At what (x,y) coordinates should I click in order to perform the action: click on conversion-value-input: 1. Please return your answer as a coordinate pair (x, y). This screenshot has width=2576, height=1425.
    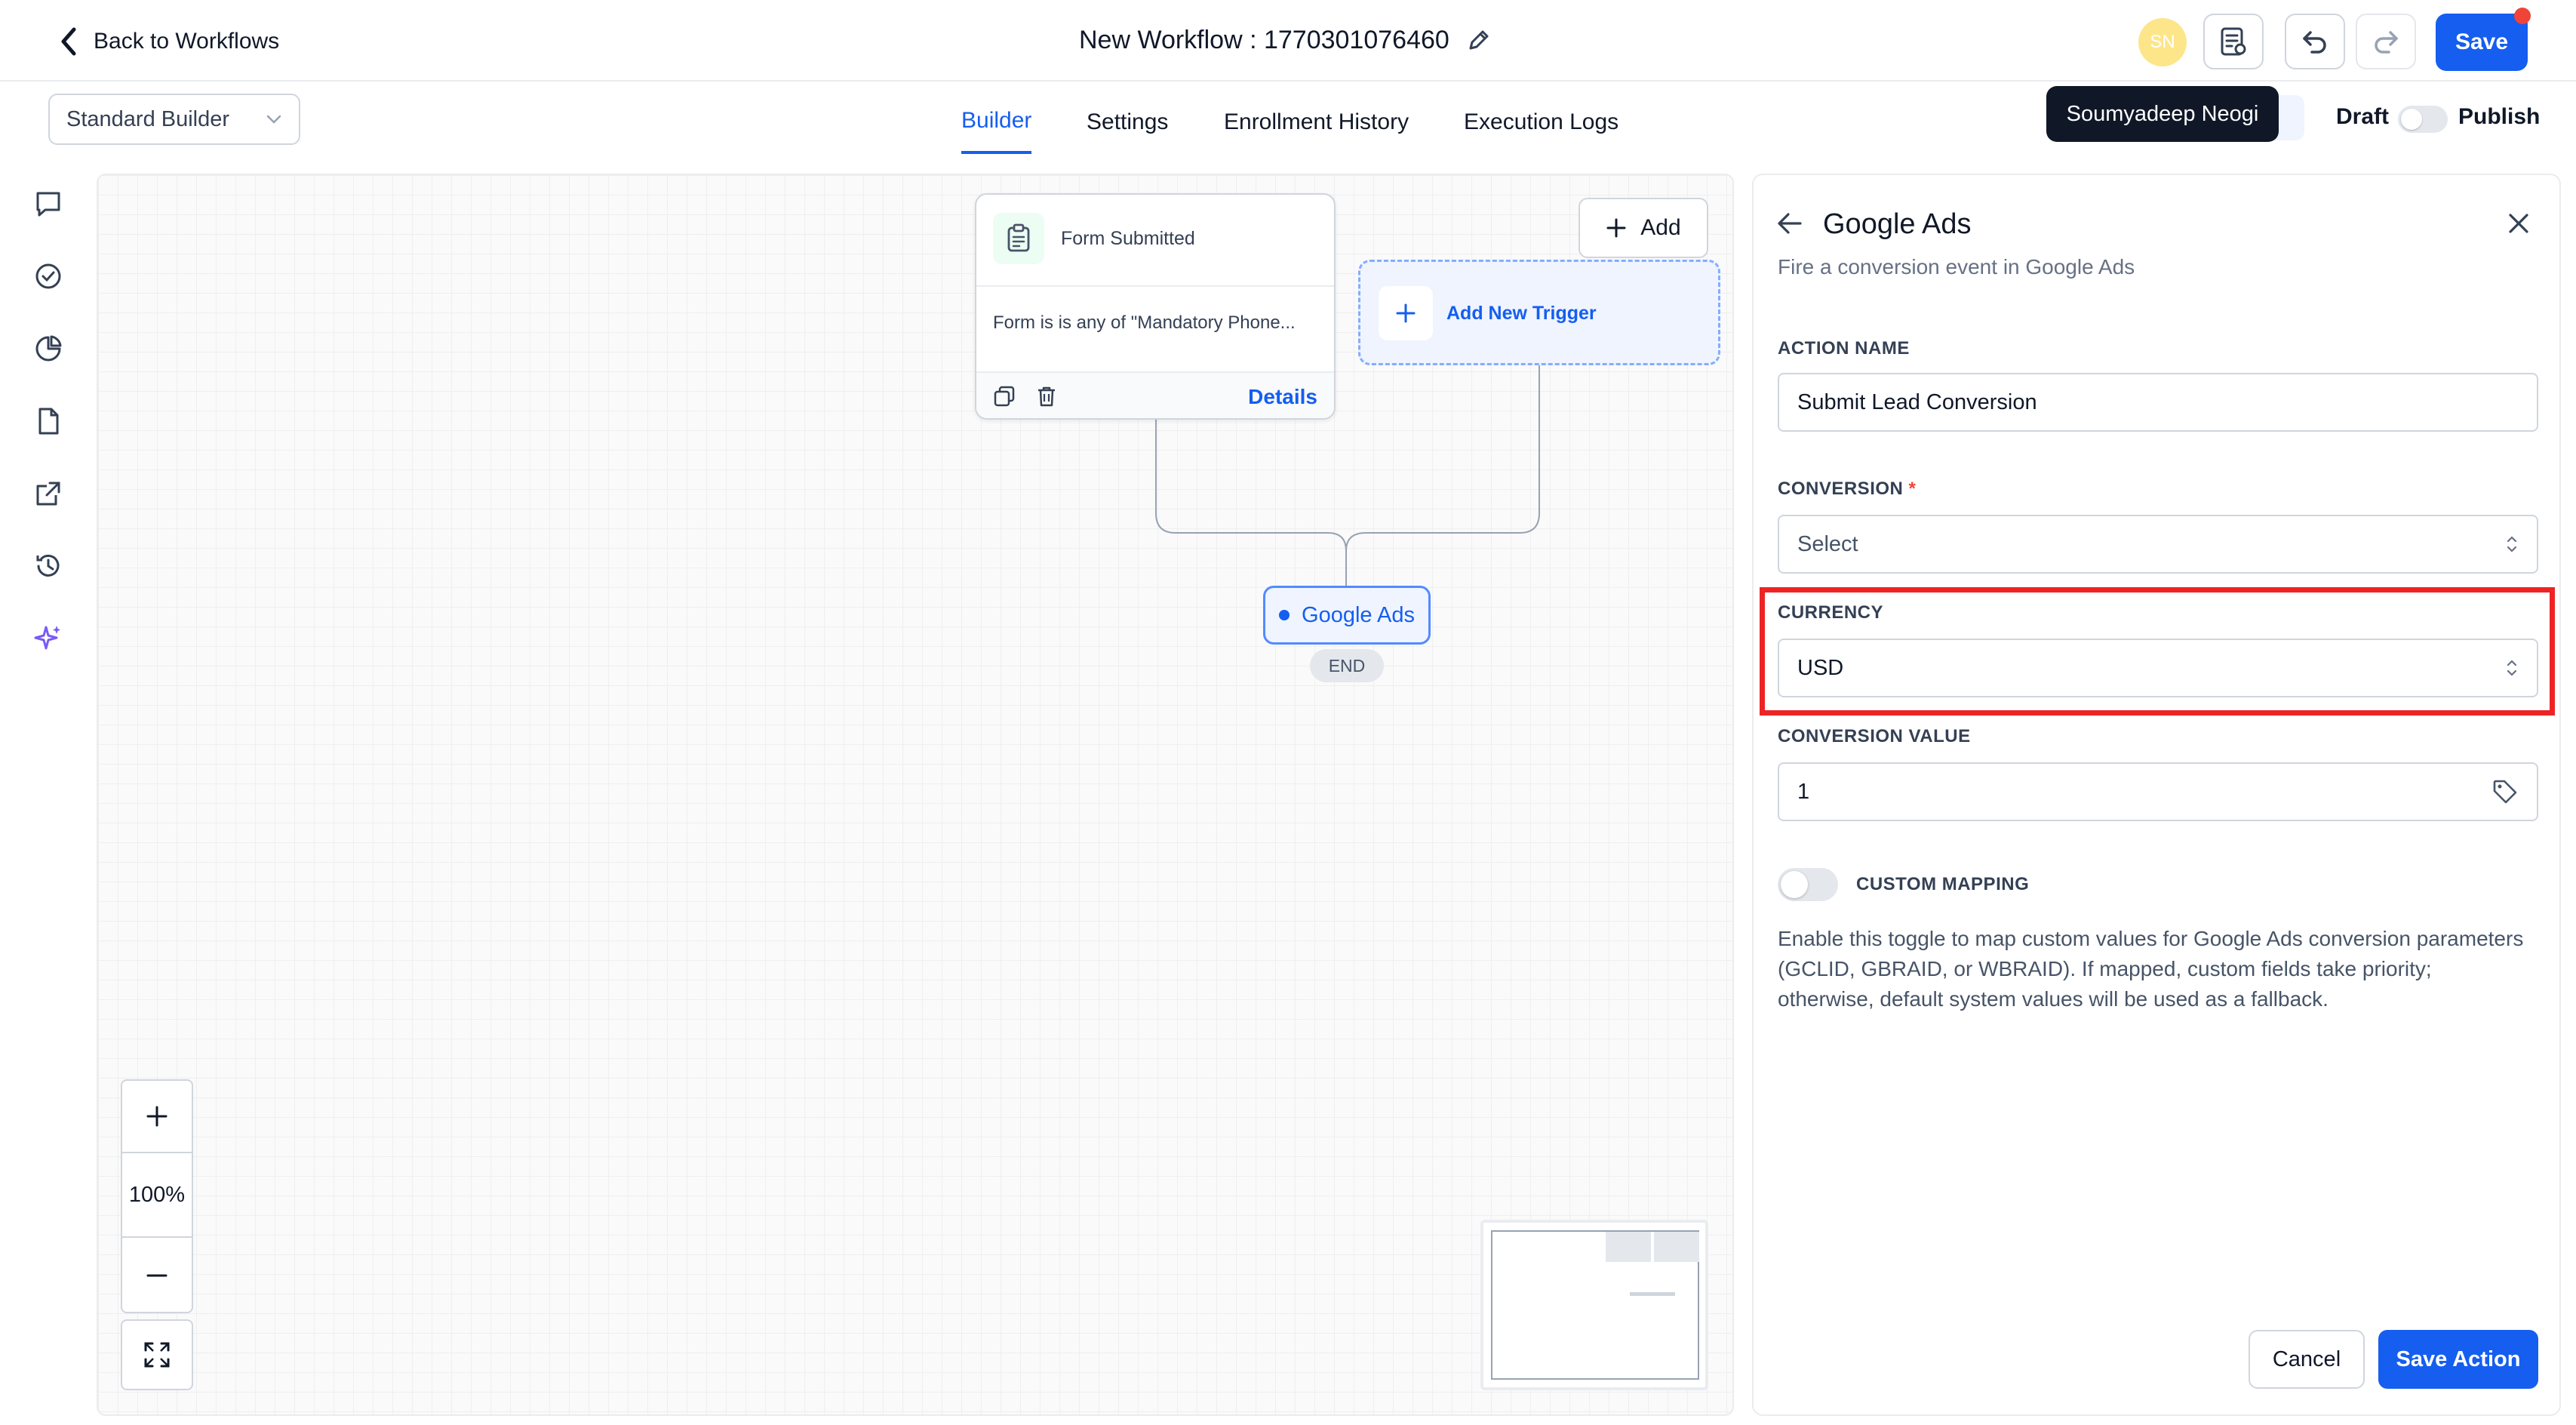
    Looking at the image, I should click on (2158, 791).